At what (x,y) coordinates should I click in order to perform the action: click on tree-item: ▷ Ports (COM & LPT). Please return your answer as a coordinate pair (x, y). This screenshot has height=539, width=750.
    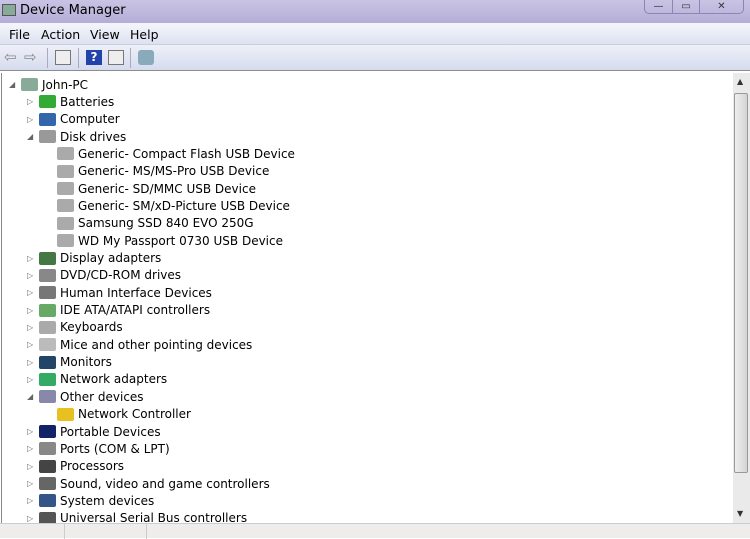
    Looking at the image, I should click on (98, 448).